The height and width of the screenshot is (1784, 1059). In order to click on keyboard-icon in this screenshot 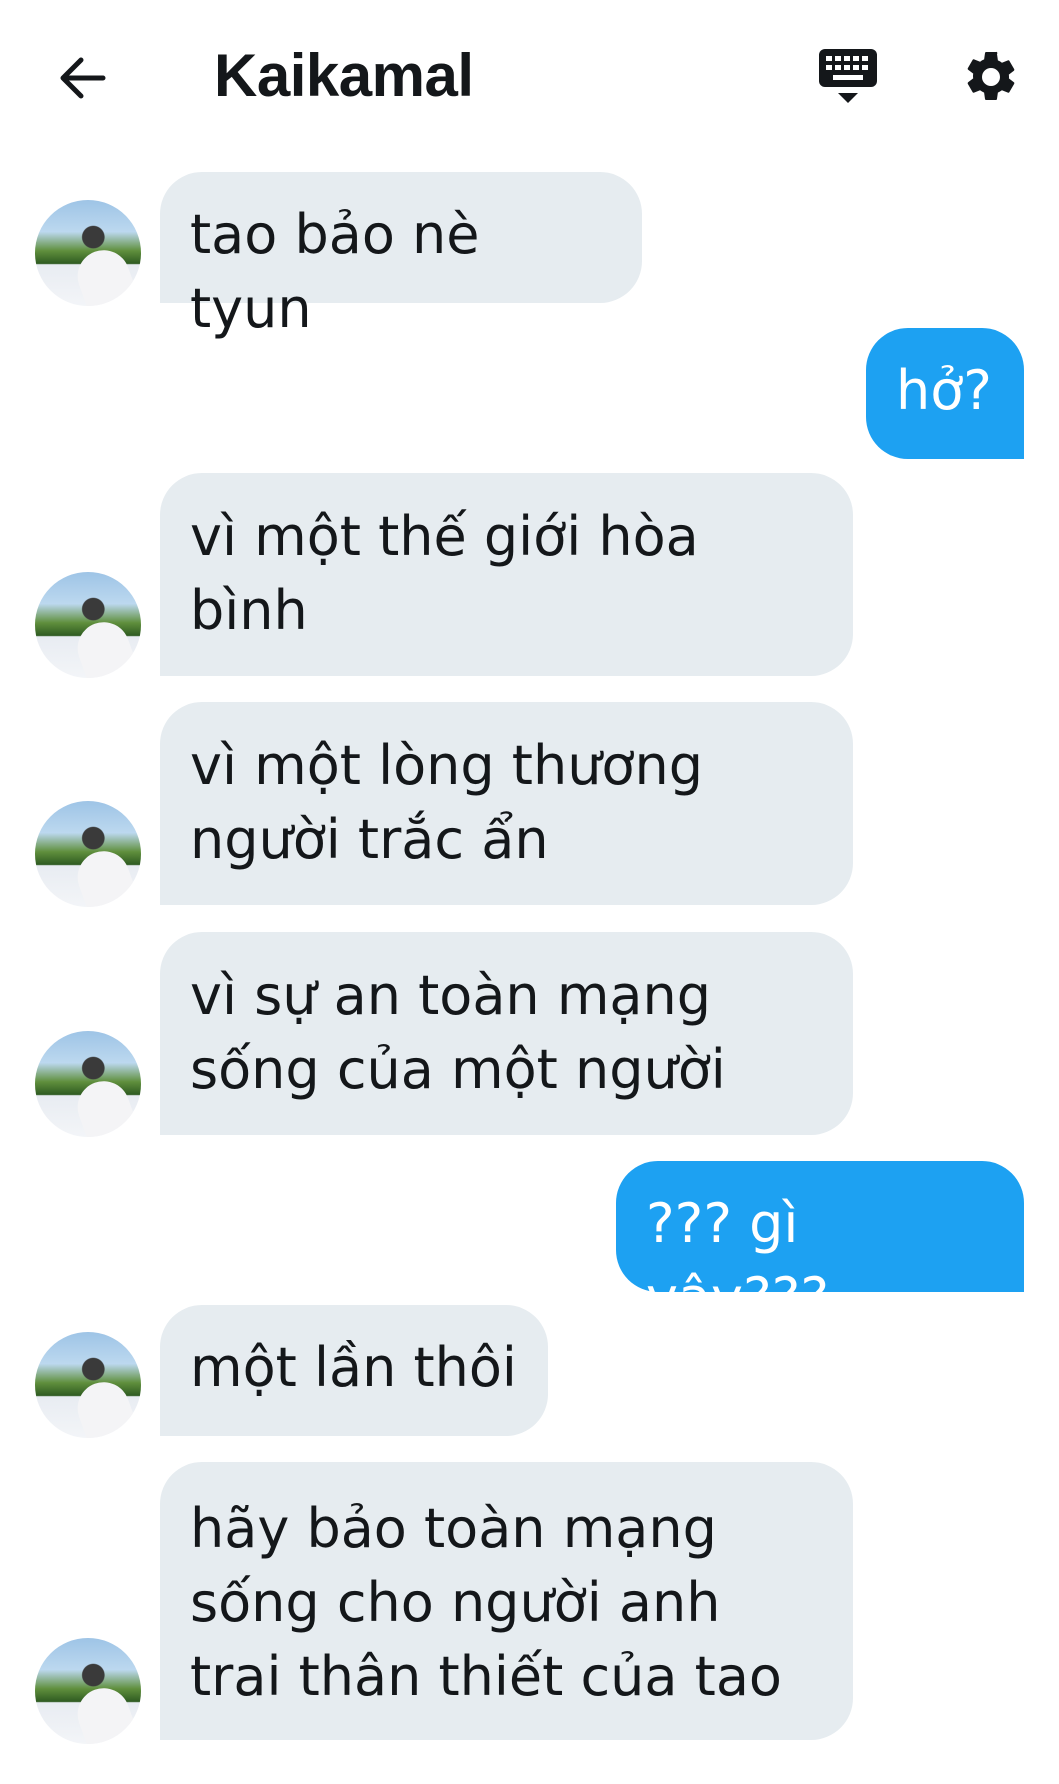, I will do `click(848, 76)`.